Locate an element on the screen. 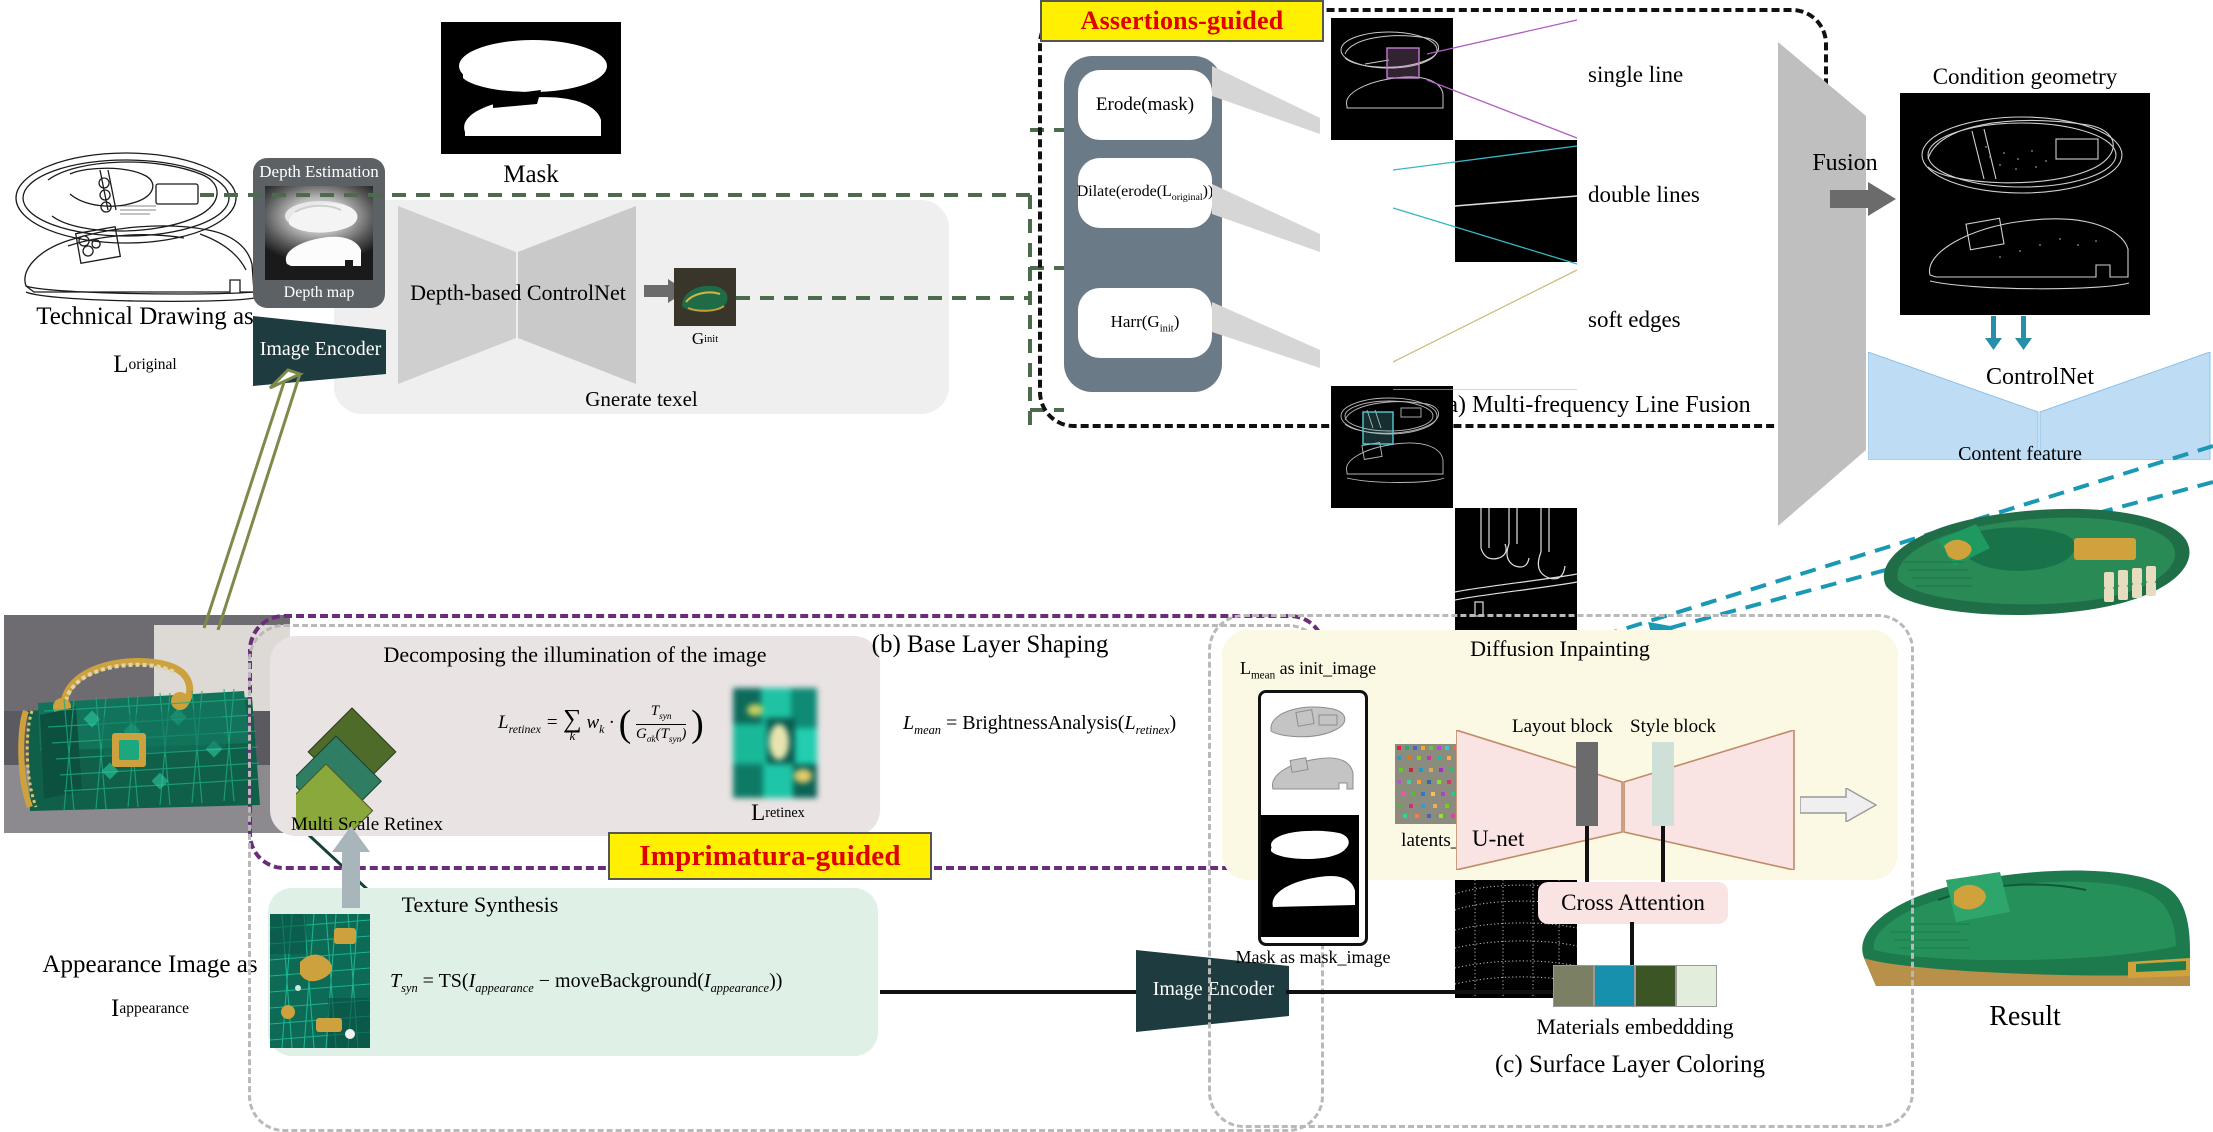 This screenshot has width=2213, height=1132. init-image-base: L is located at coordinates (1245, 668).